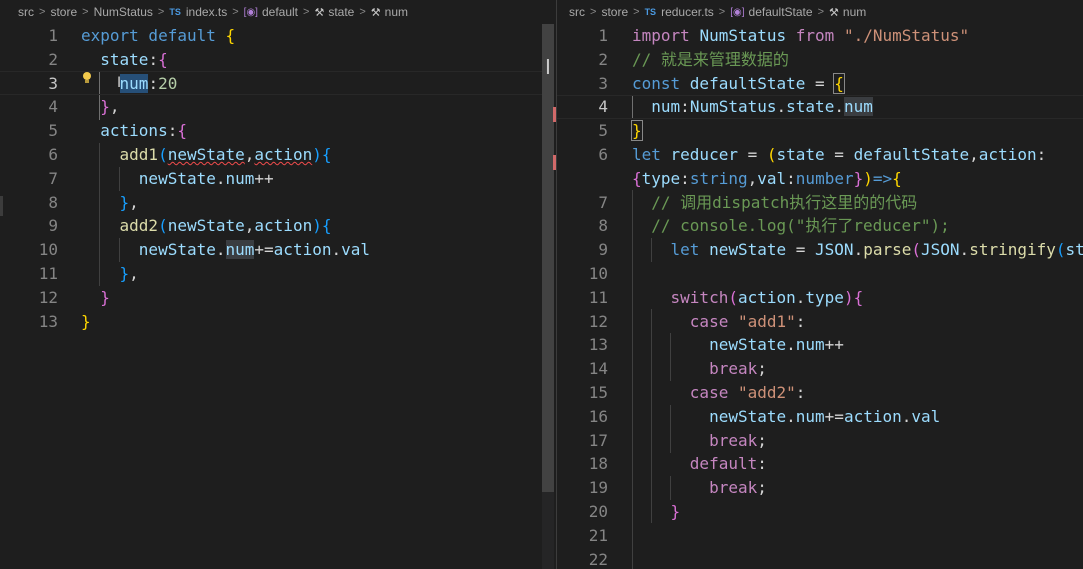 The height and width of the screenshot is (569, 1083). What do you see at coordinates (548, 258) in the screenshot?
I see `scrollbar-thumb` at bounding box center [548, 258].